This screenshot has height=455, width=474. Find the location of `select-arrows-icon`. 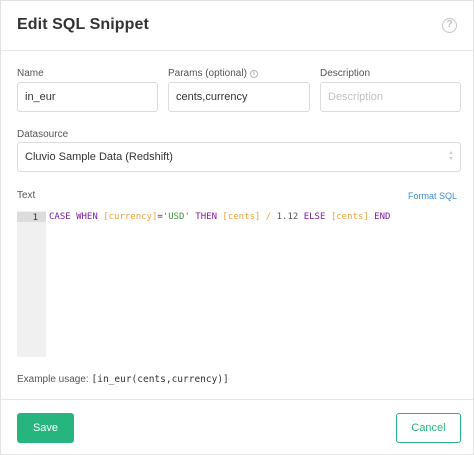

select-arrows-icon is located at coordinates (451, 157).